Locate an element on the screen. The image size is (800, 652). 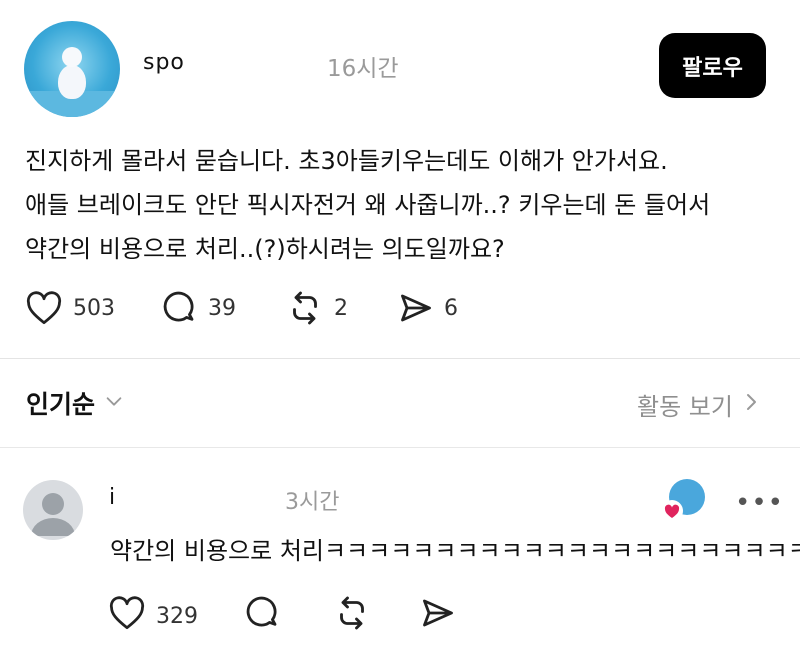
comment-username: i is located at coordinates (112, 497).